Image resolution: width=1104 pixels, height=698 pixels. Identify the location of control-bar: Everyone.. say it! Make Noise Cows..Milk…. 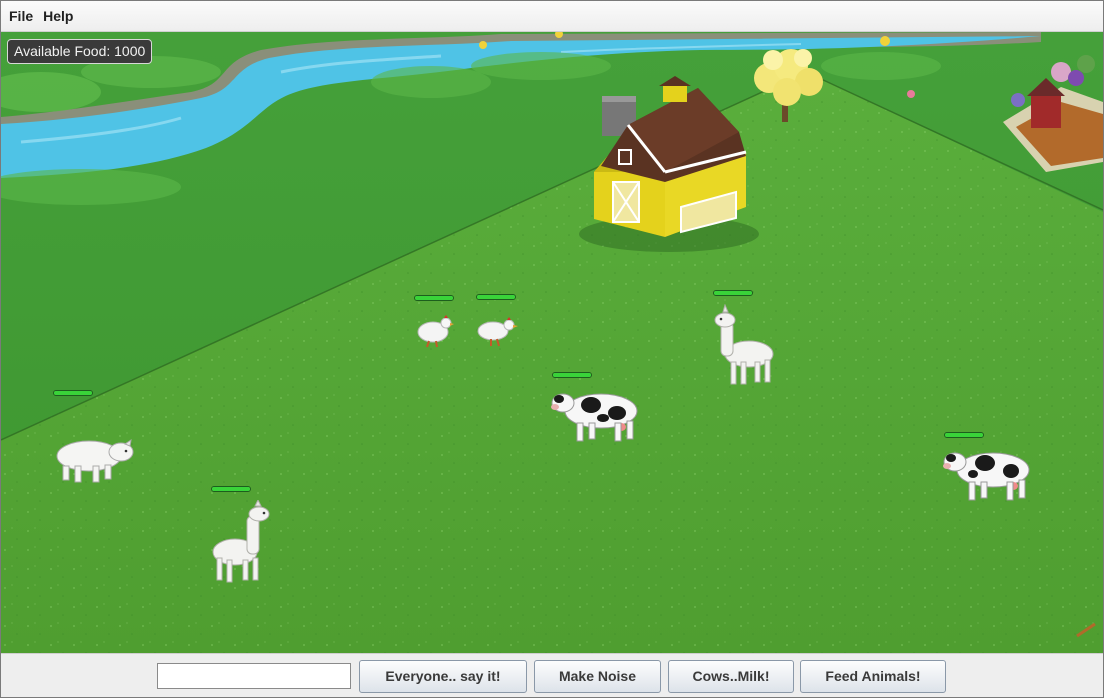
(552, 675).